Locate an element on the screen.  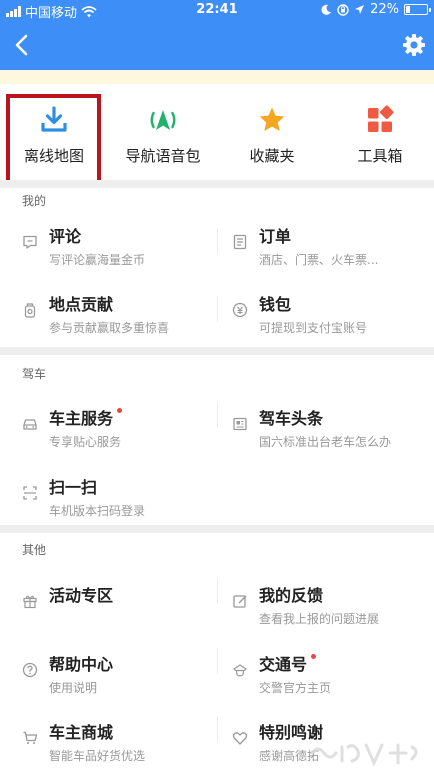
traffic-account-title: 交通号 is located at coordinates (288, 663).